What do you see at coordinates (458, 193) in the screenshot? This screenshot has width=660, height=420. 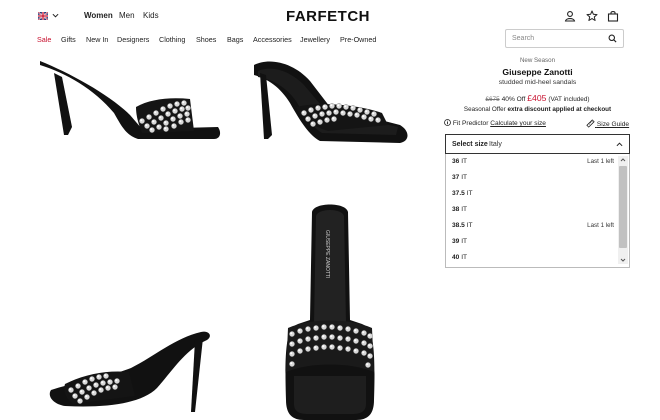 I see `size-value: 37.5` at bounding box center [458, 193].